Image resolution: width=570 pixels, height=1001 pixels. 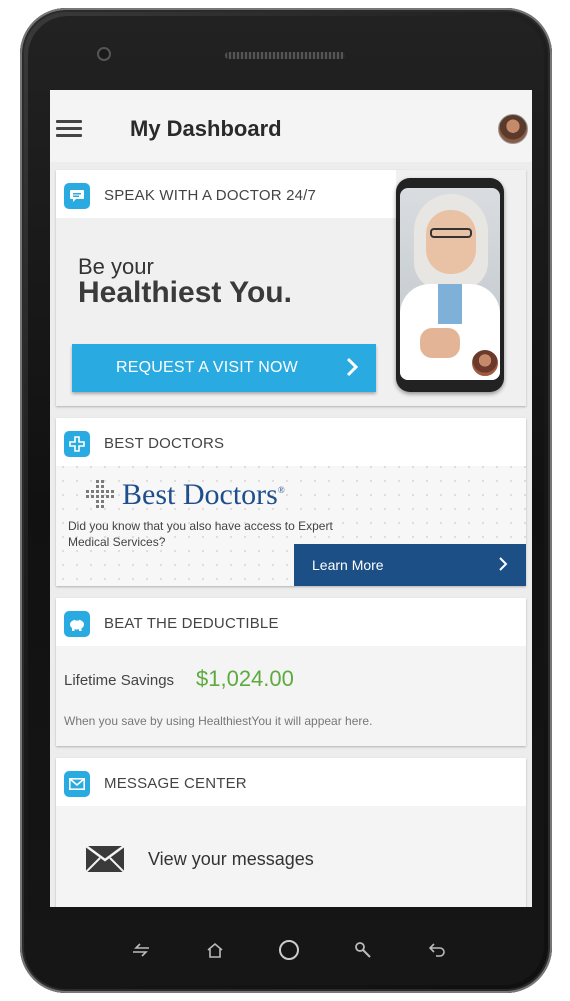 What do you see at coordinates (410, 565) in the screenshot?
I see `learn-more-button: Learn More` at bounding box center [410, 565].